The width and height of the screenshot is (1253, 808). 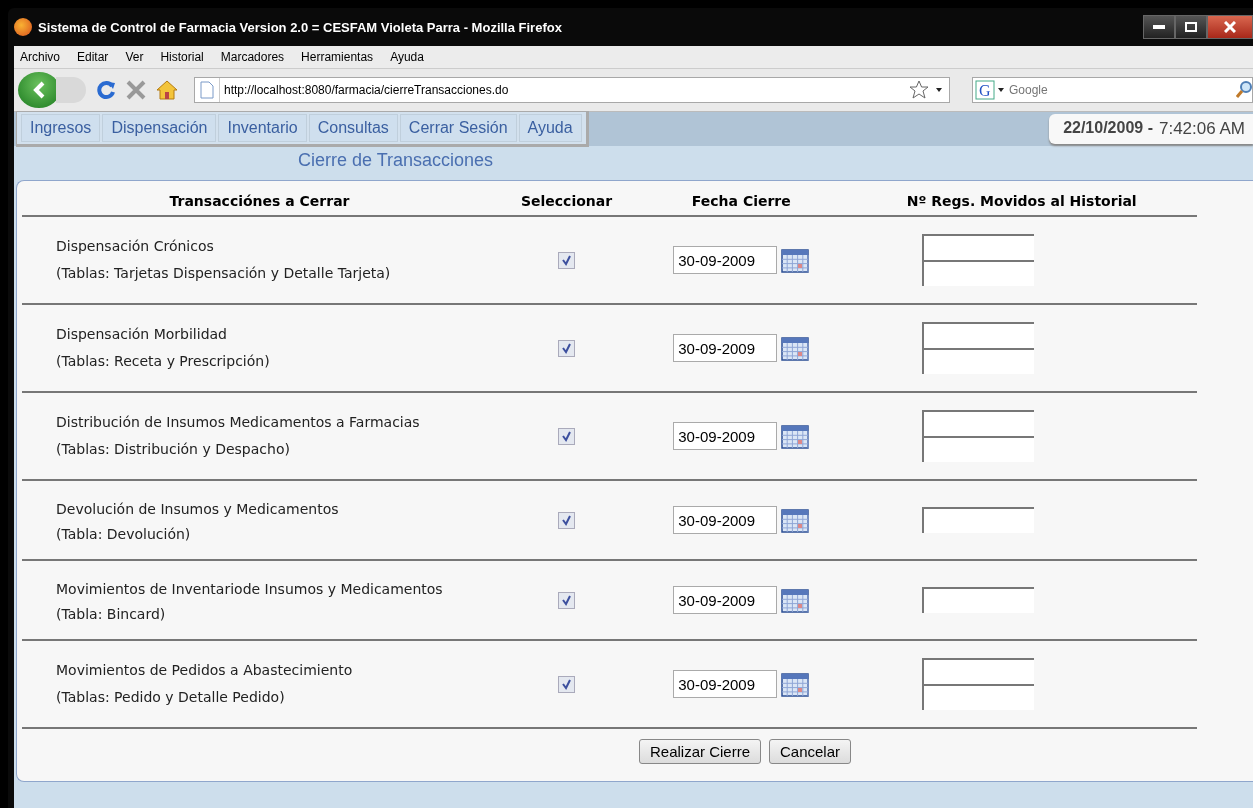 What do you see at coordinates (134, 57) in the screenshot?
I see `menu-item: Ver` at bounding box center [134, 57].